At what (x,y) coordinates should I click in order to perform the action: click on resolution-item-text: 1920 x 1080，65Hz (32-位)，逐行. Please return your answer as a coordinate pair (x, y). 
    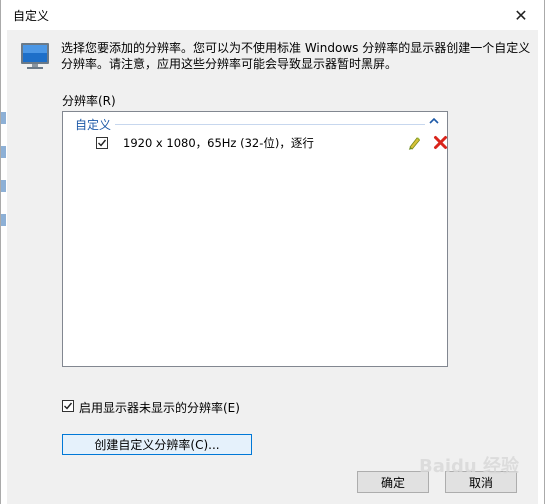
    Looking at the image, I should click on (218, 143).